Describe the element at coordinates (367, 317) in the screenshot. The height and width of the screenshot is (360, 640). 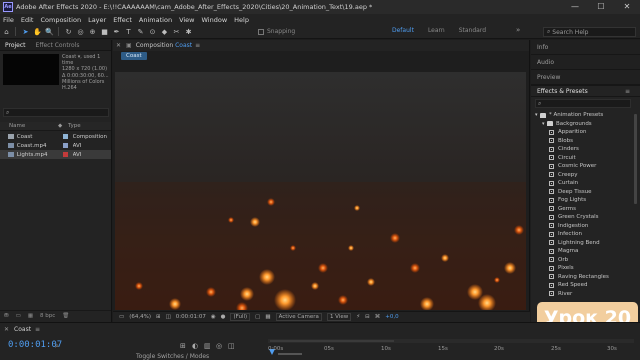
I see `timeline-toggle-icon: ⊟` at that location.